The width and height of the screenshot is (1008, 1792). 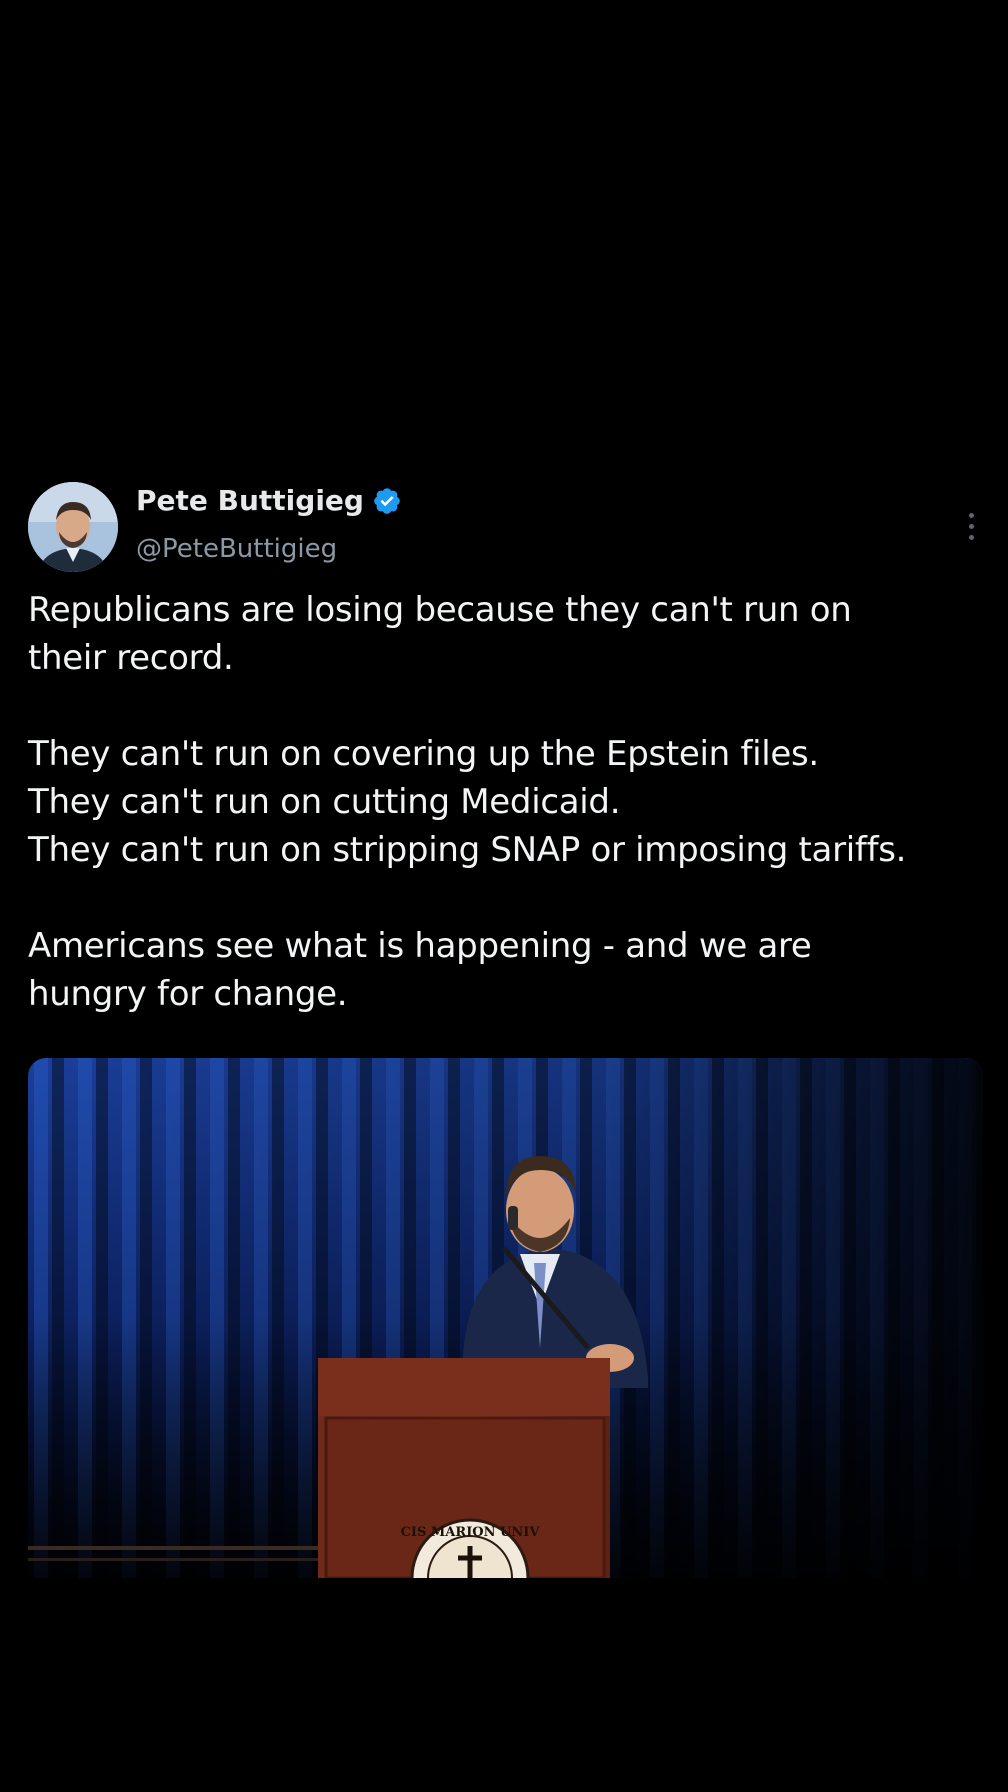 I want to click on avatar-image, so click(x=73, y=527).